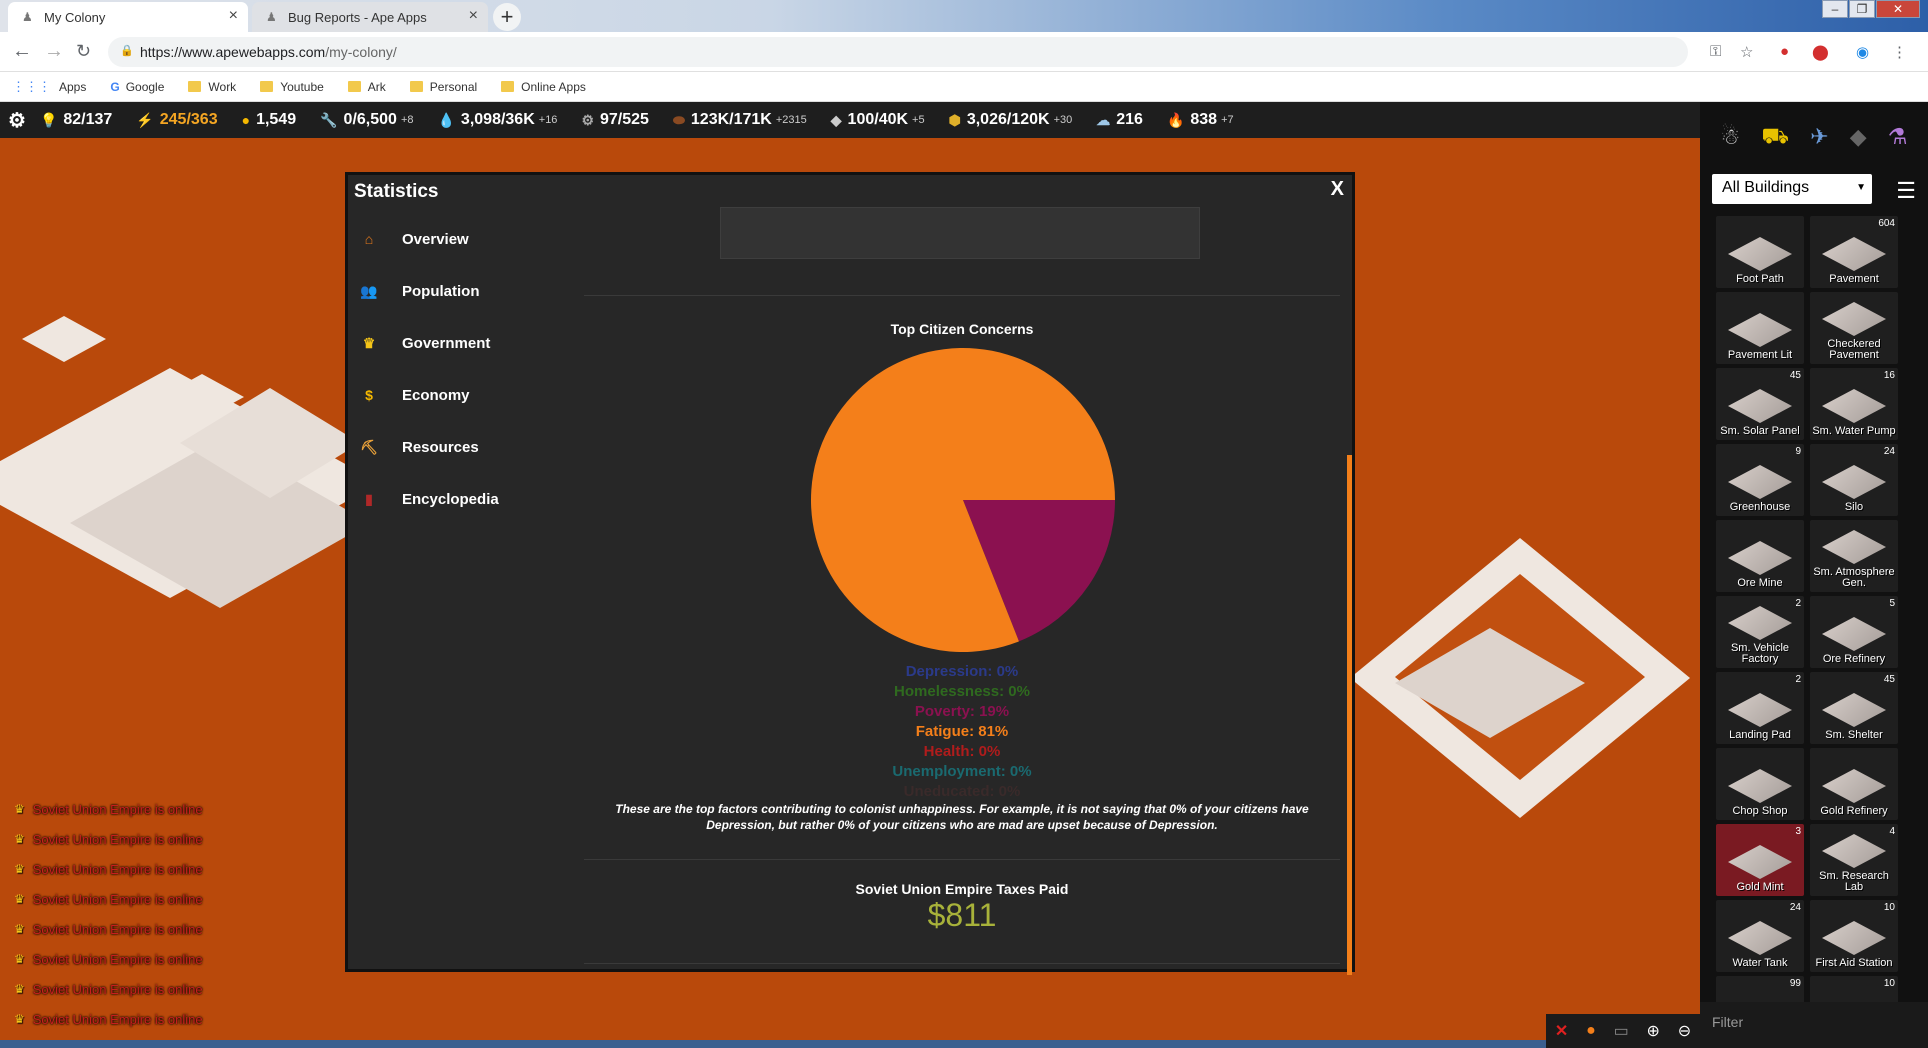 The width and height of the screenshot is (1928, 1048). I want to click on colonist-icon: ☃, so click(1731, 137).